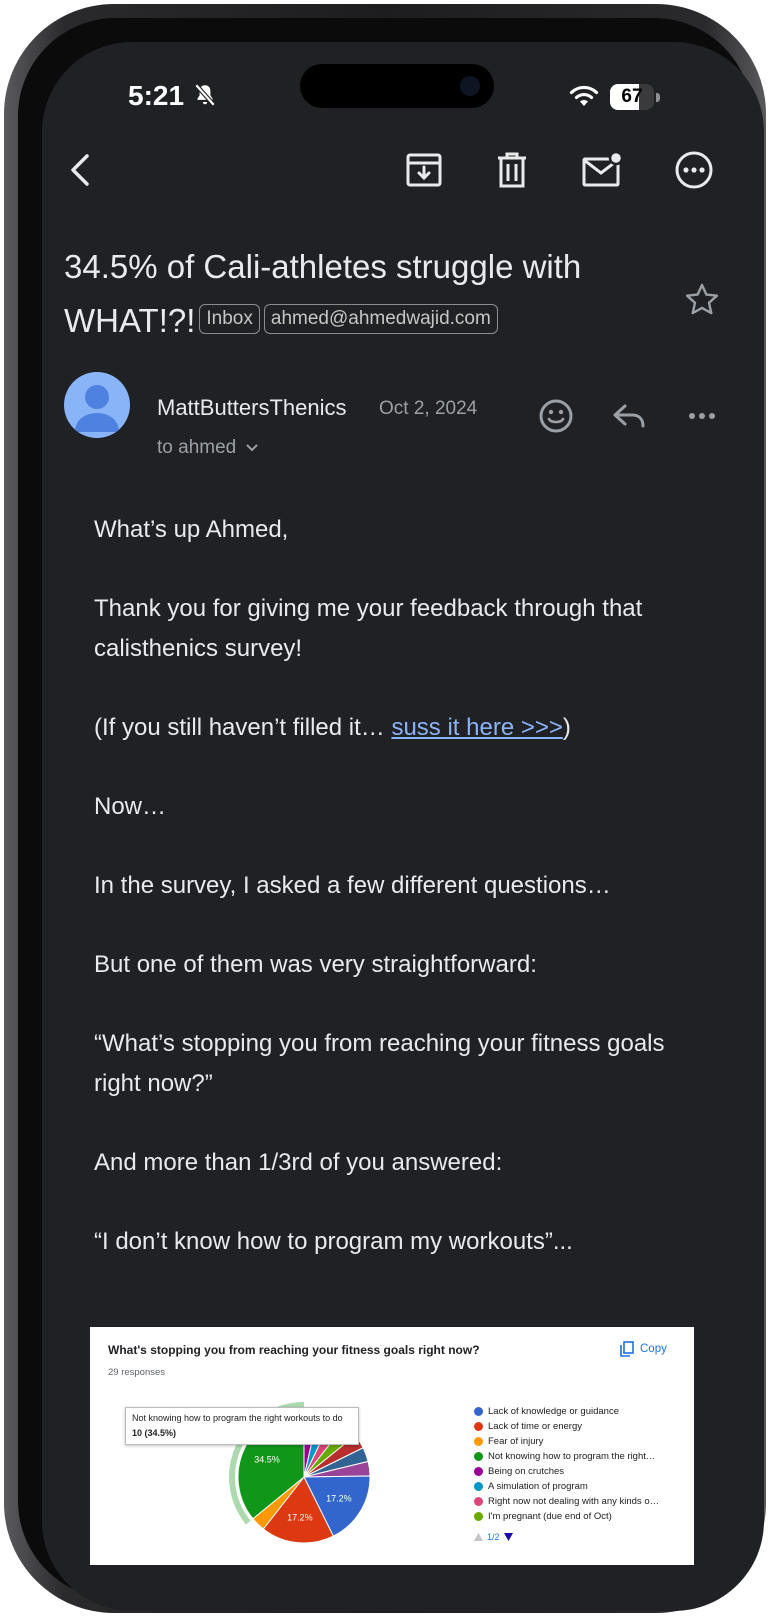 The width and height of the screenshot is (770, 1617). Describe the element at coordinates (428, 408) in the screenshot. I see `email-date: Oct 2, 2024` at that location.